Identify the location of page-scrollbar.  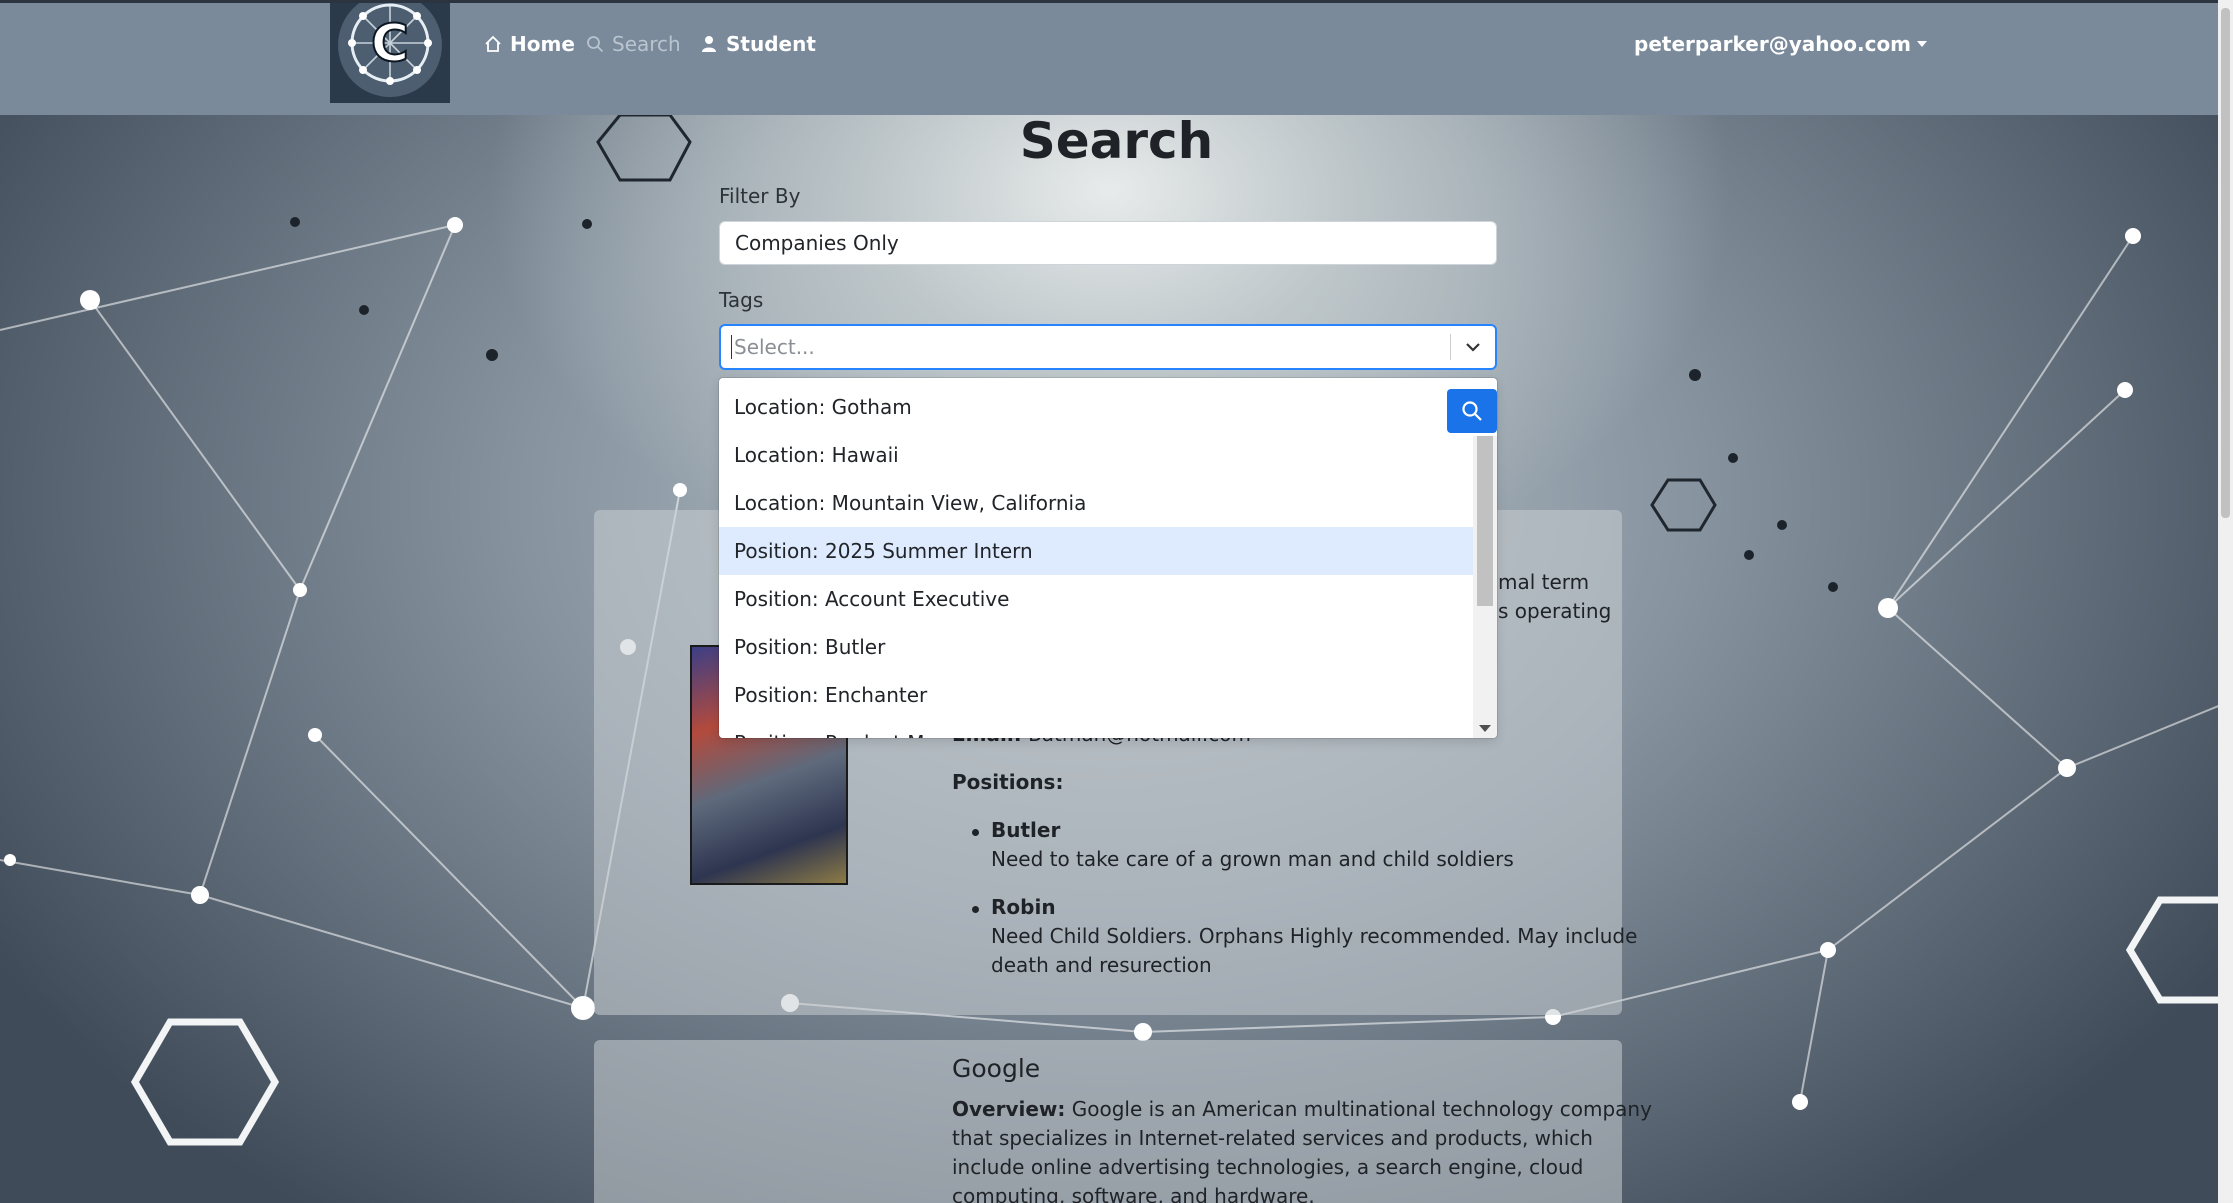
(2225, 601).